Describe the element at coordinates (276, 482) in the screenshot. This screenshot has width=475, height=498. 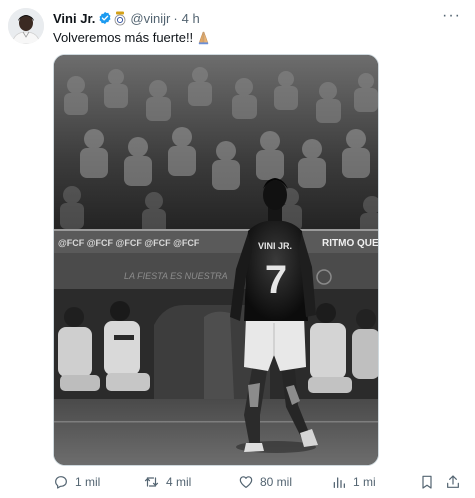
I see `like-count: 80 mil` at that location.